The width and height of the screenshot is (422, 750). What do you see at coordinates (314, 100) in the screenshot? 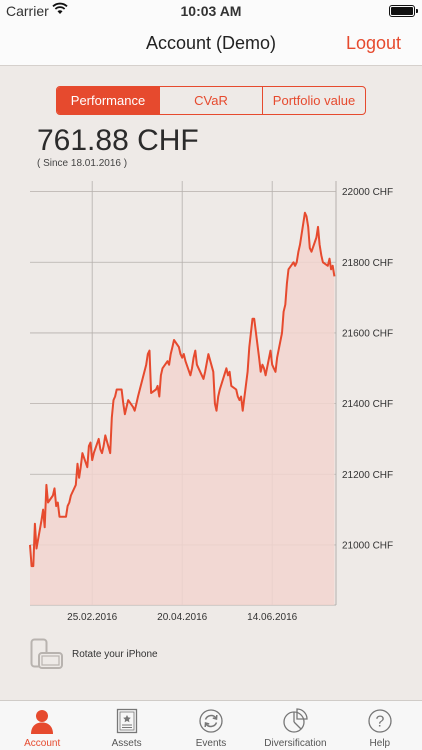
I see `segment-portfolio-value: Portfolio value` at bounding box center [314, 100].